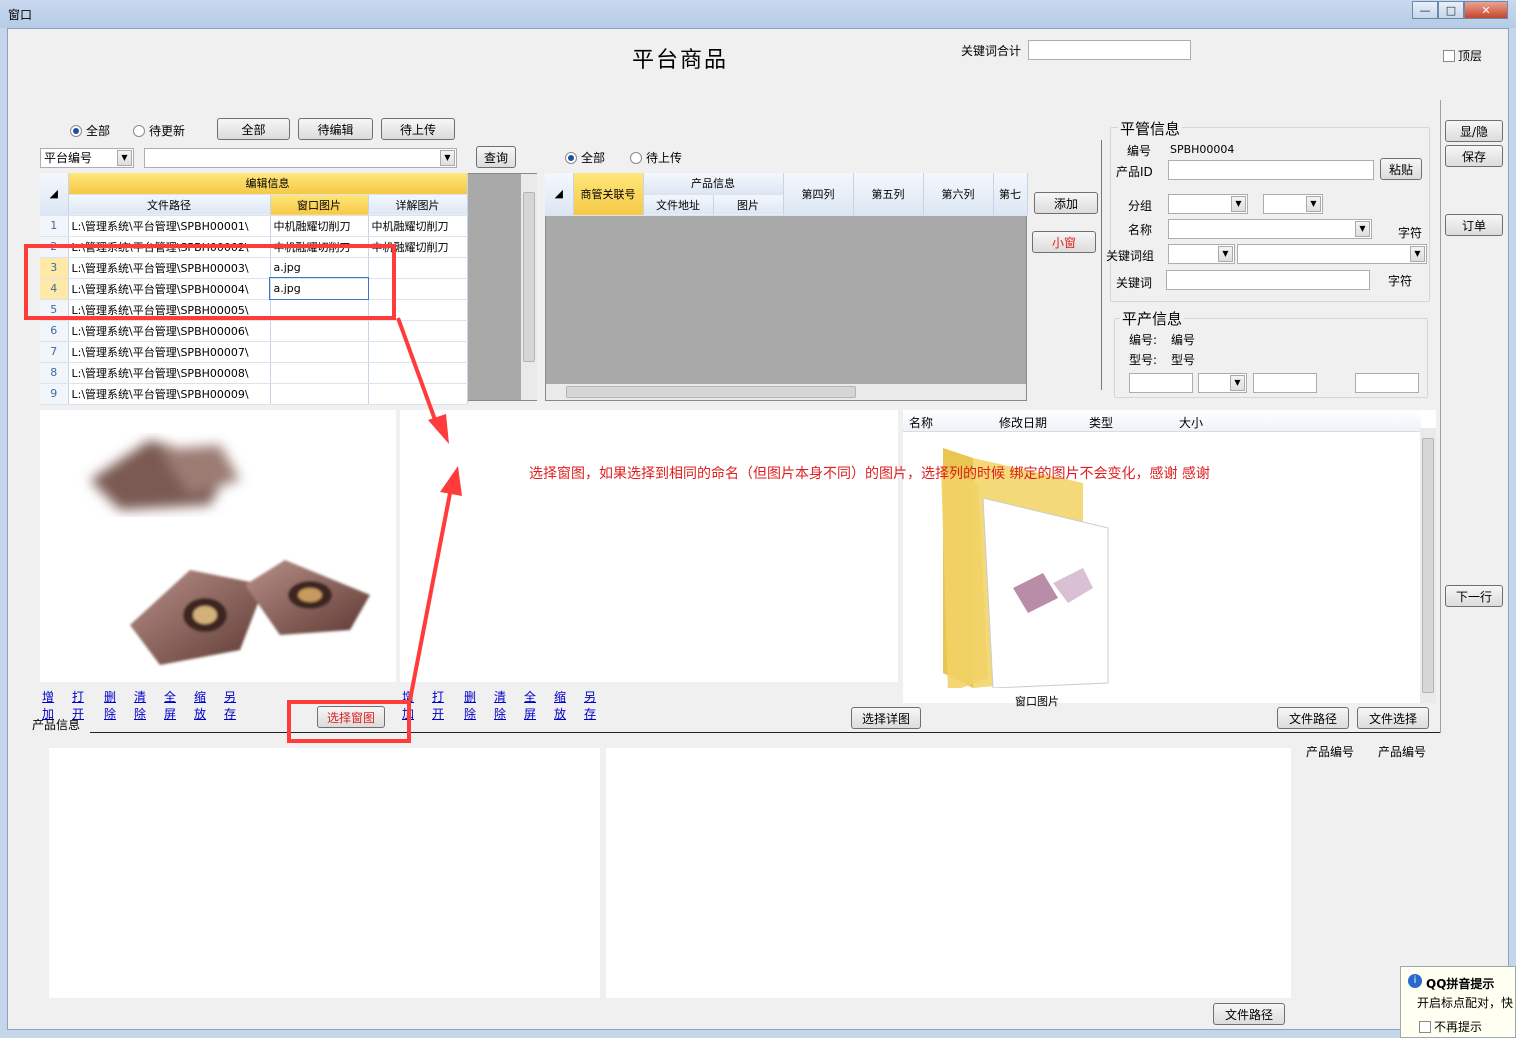 The image size is (1516, 1038). I want to click on select-window-image-button: 选择窗图, so click(351, 717).